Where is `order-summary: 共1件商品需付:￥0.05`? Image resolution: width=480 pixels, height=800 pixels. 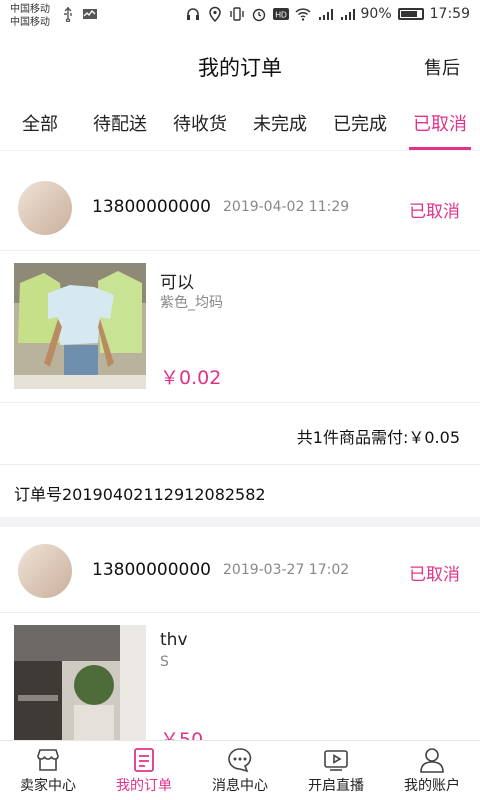 order-summary: 共1件商品需付:￥0.05 is located at coordinates (240, 434).